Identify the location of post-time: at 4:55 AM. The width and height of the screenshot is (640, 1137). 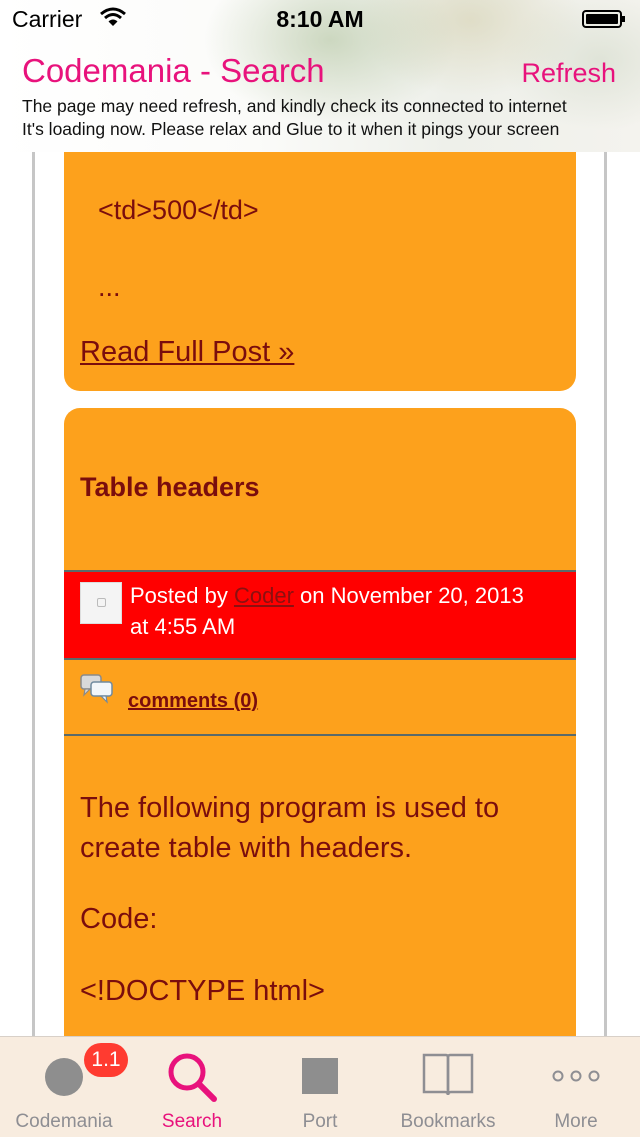
(183, 626).